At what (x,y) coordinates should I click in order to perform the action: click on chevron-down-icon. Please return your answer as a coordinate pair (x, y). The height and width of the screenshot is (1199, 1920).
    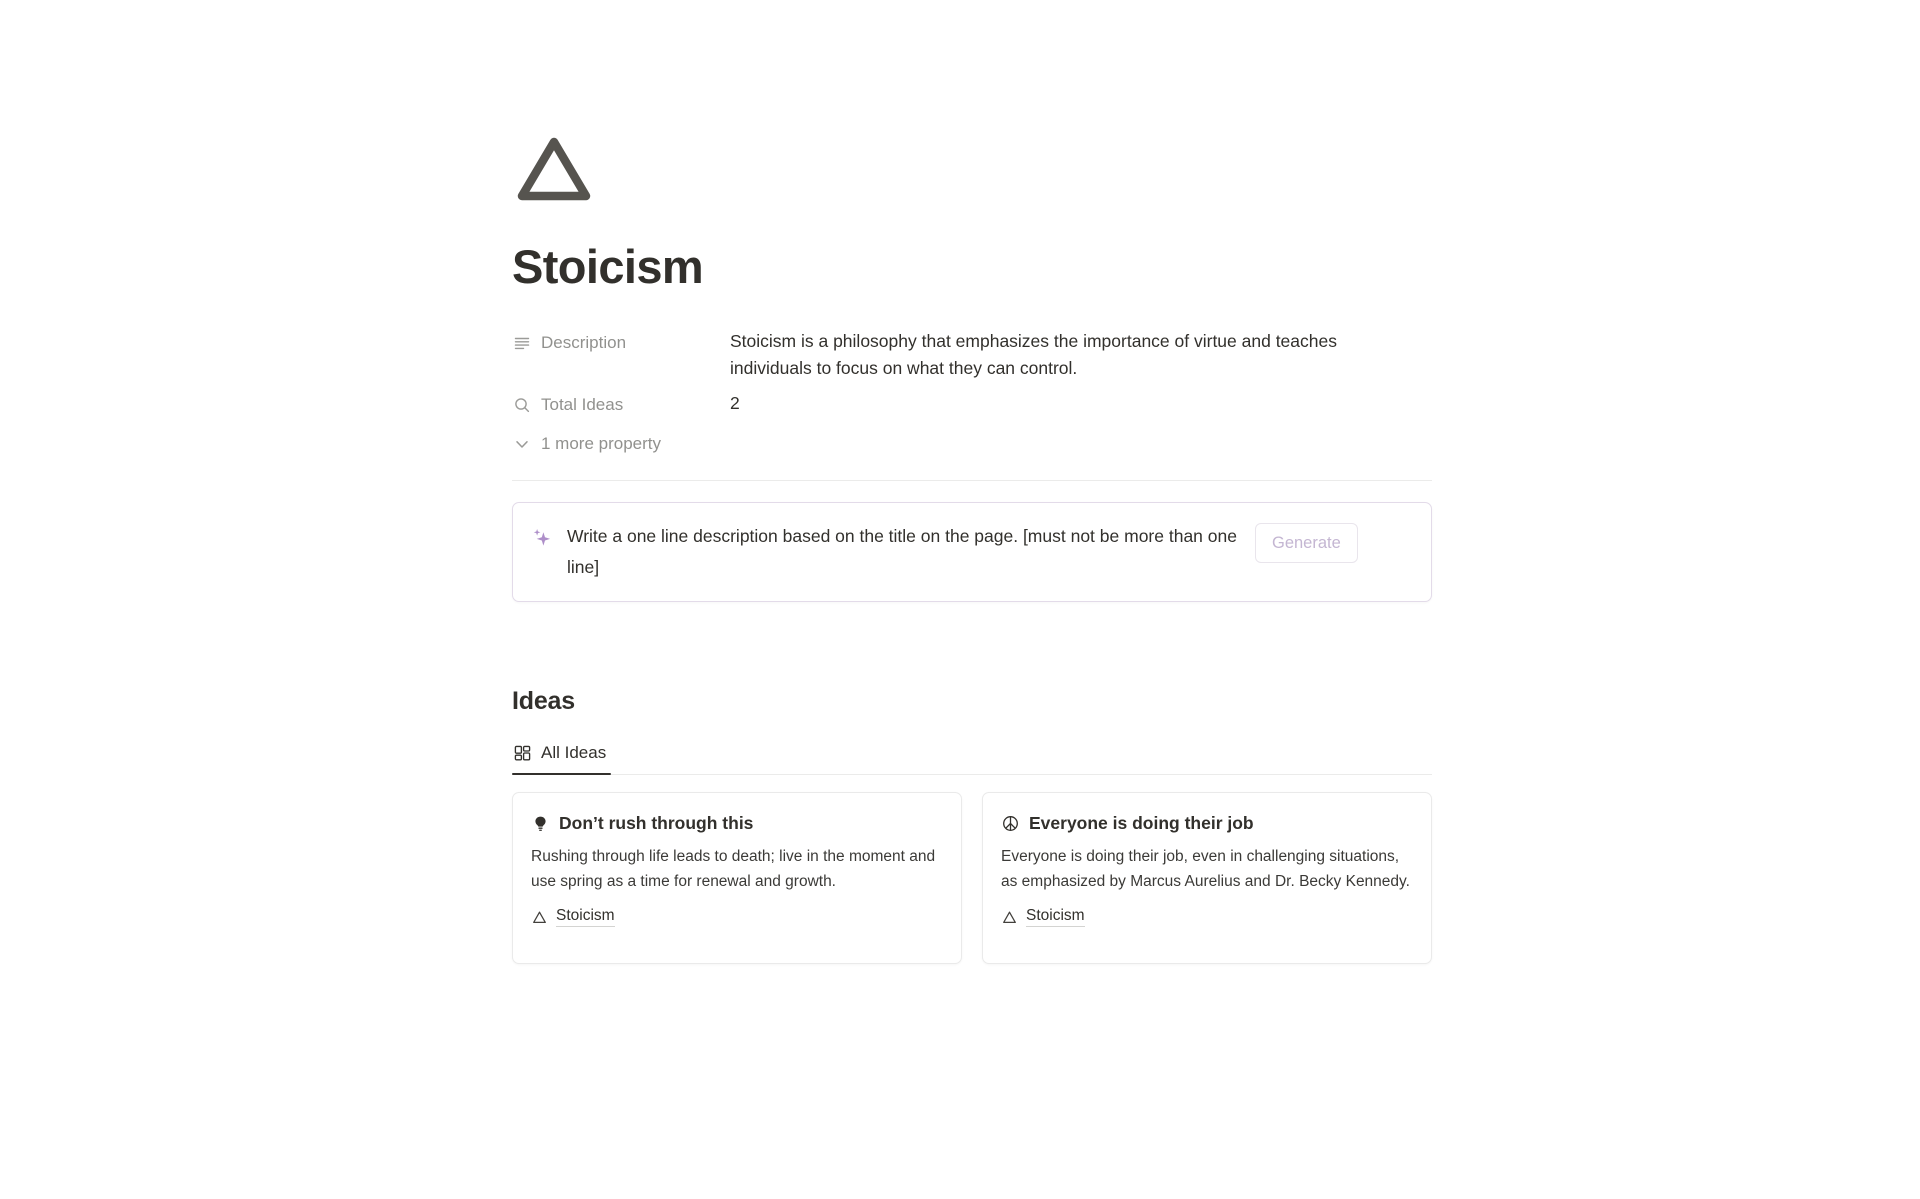
    Looking at the image, I should click on (522, 444).